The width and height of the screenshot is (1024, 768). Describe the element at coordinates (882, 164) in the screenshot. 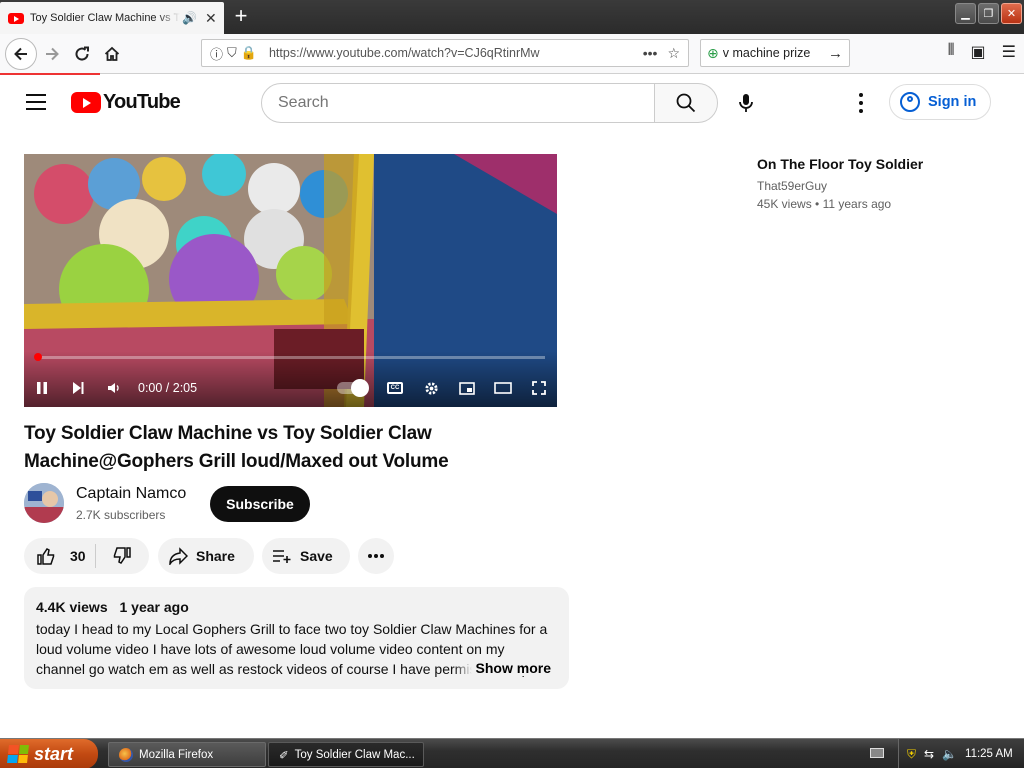

I see `recommended-title: On The Floor Toy Soldier` at that location.